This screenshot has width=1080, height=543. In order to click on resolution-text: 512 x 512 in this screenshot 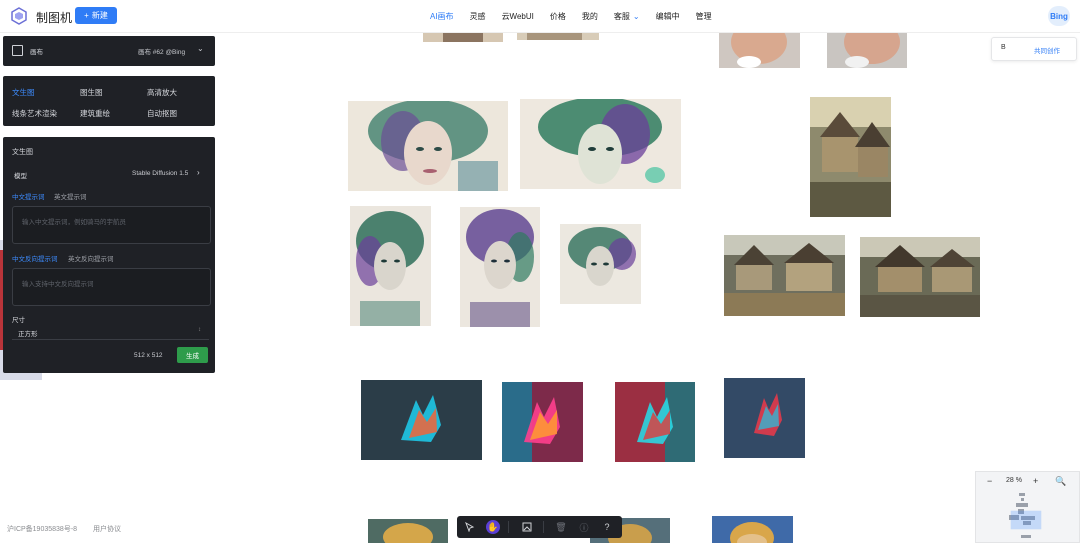, I will do `click(148, 355)`.